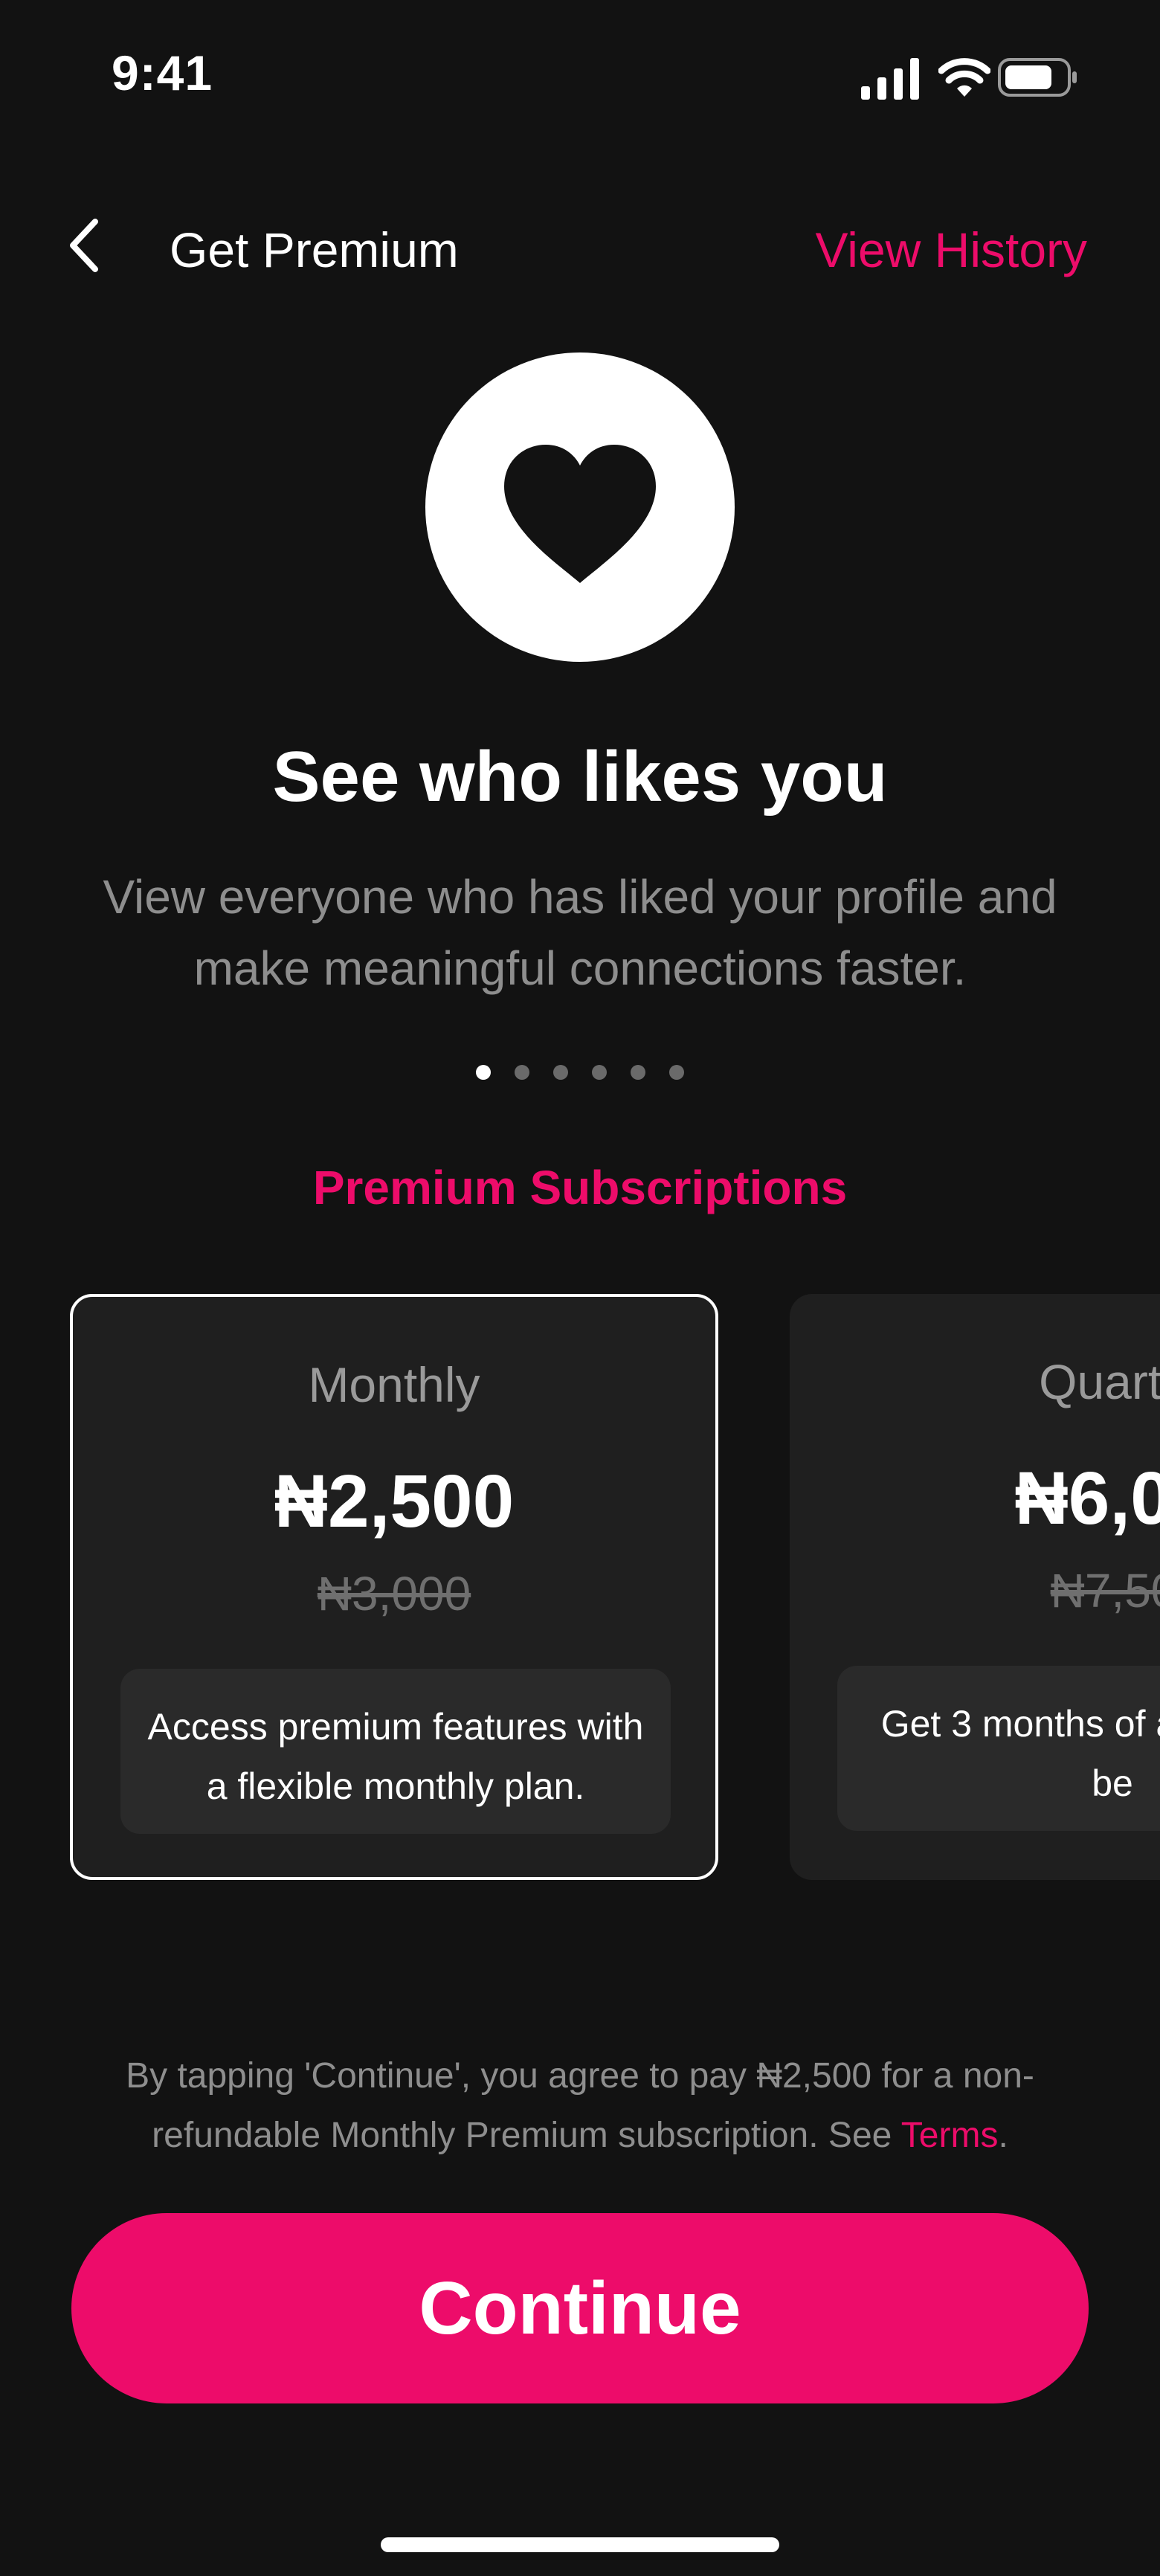 This screenshot has width=1160, height=2576. I want to click on status-icons, so click(961, 78).